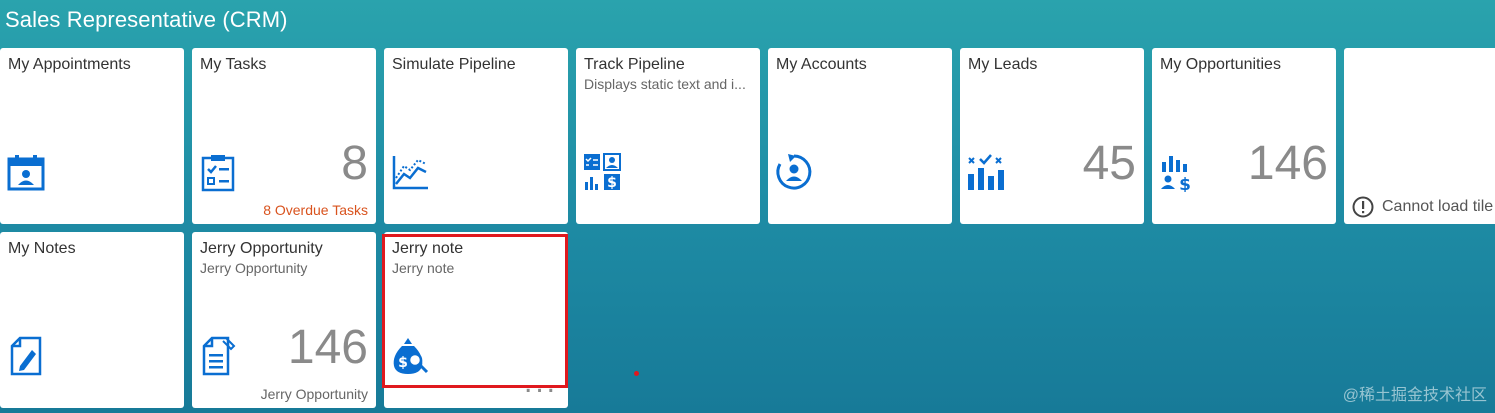 This screenshot has width=1495, height=413. Describe the element at coordinates (1419, 136) in the screenshot. I see `tile-error: Cannot load tile` at that location.